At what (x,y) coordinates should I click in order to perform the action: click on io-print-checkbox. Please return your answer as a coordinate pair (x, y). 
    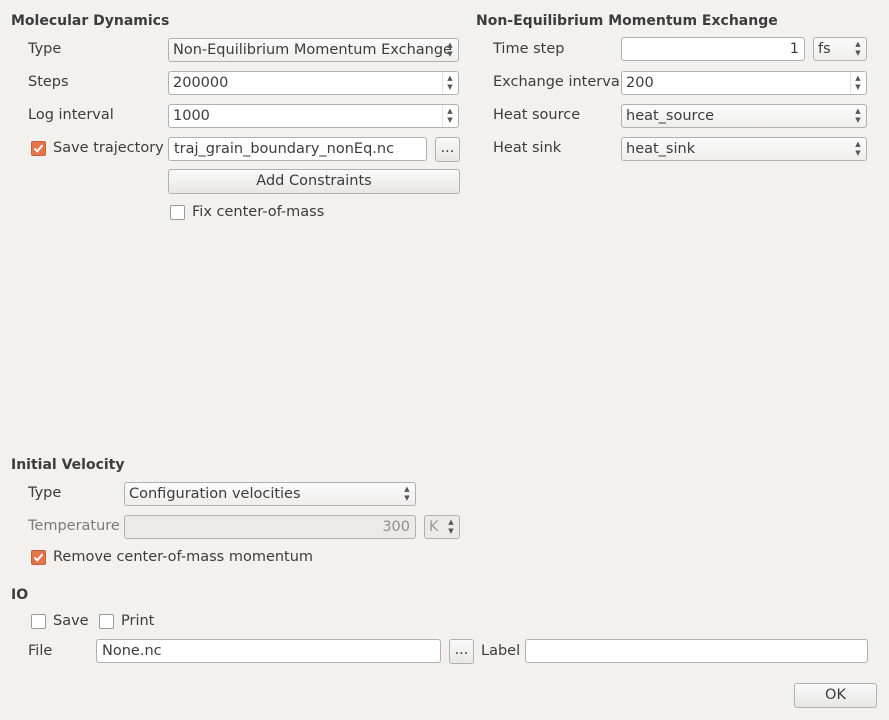
    Looking at the image, I should click on (106, 621).